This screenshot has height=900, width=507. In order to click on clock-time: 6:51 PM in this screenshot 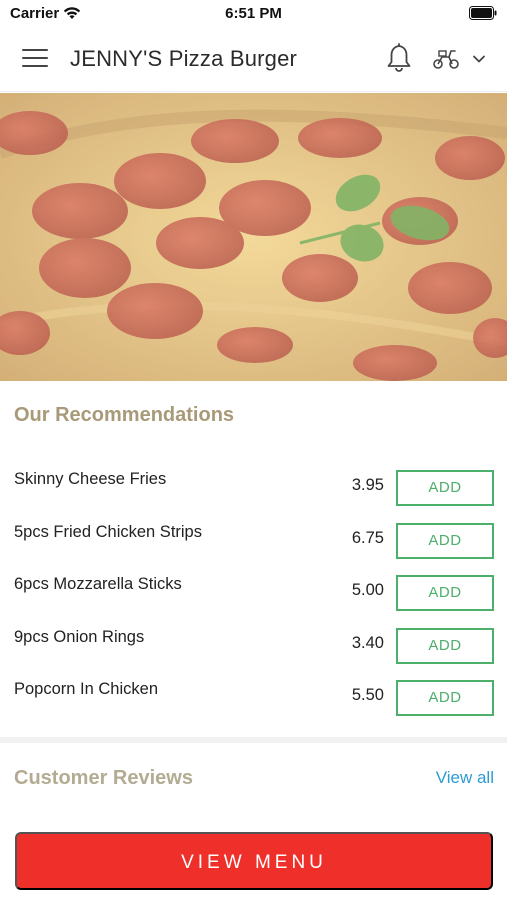, I will do `click(253, 13)`.